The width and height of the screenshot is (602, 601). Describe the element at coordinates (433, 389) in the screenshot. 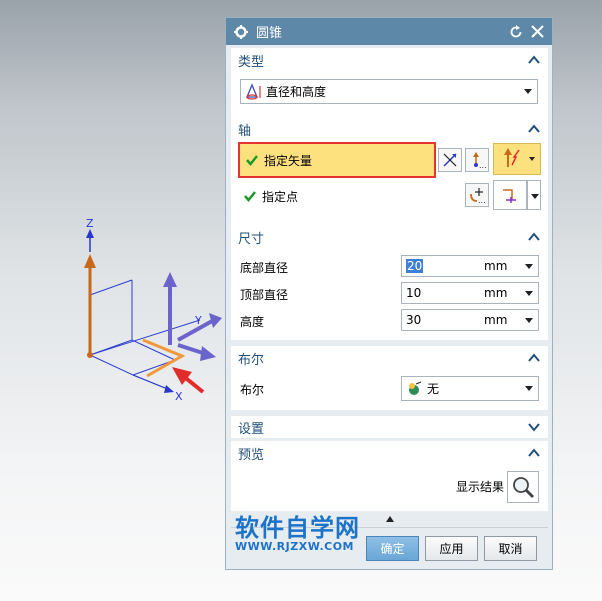

I see `boolean-selected-value: 无` at that location.